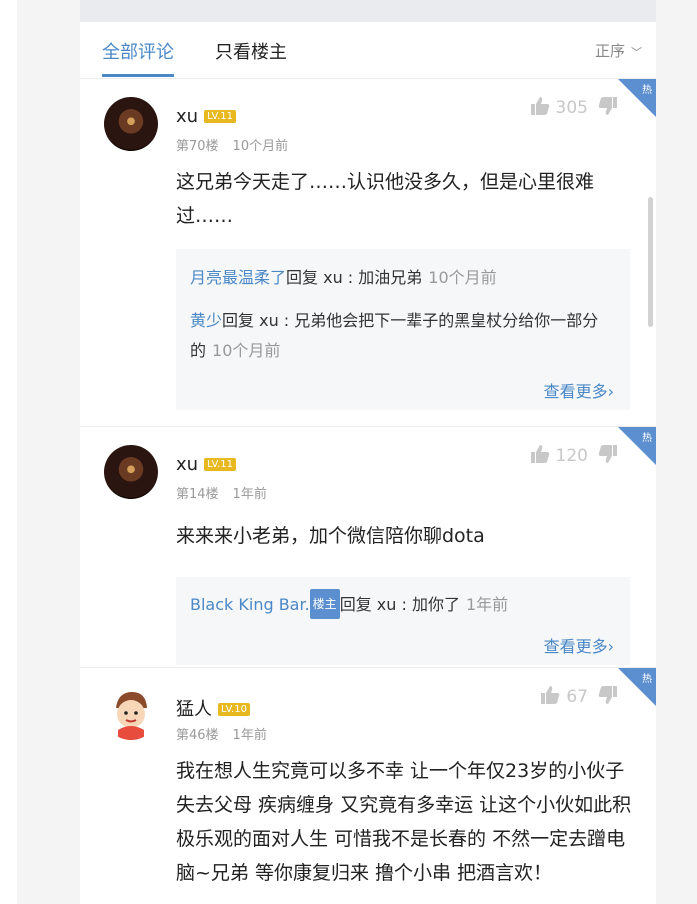  I want to click on vote-controls: 120, so click(574, 455).